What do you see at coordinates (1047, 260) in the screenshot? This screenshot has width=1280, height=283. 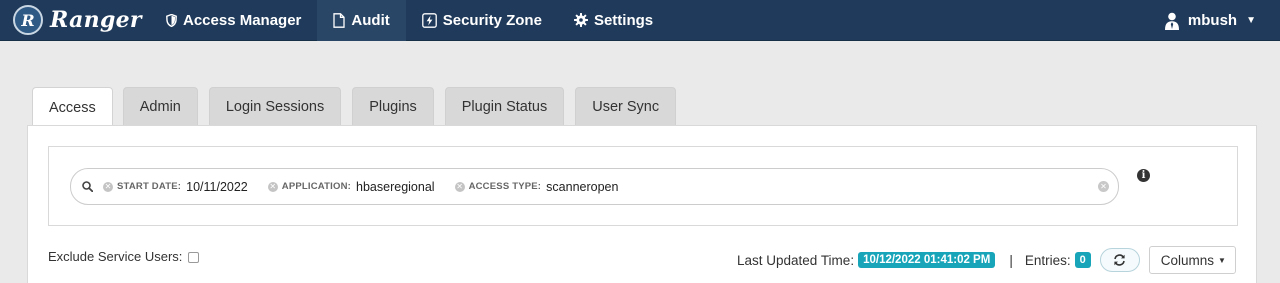 I see `entries-label: Entries:` at bounding box center [1047, 260].